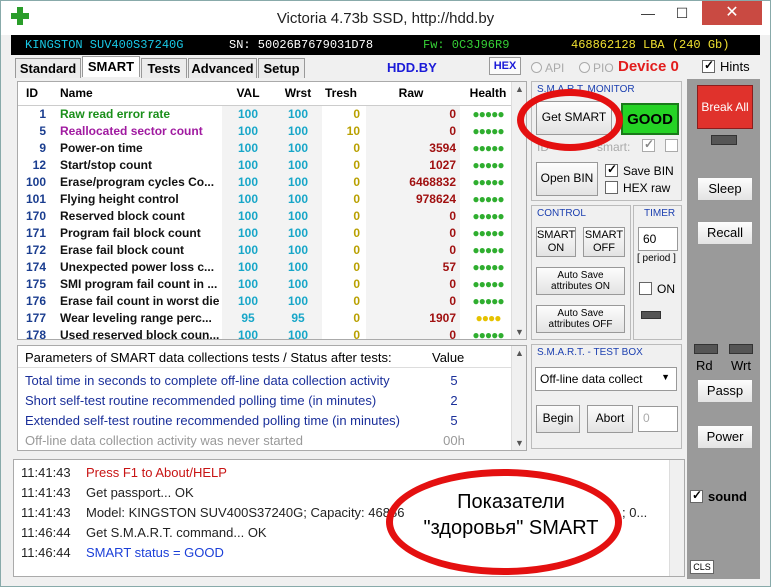 The width and height of the screenshot is (771, 587). What do you see at coordinates (48, 68) in the screenshot?
I see `tab-standard: Standard` at bounding box center [48, 68].